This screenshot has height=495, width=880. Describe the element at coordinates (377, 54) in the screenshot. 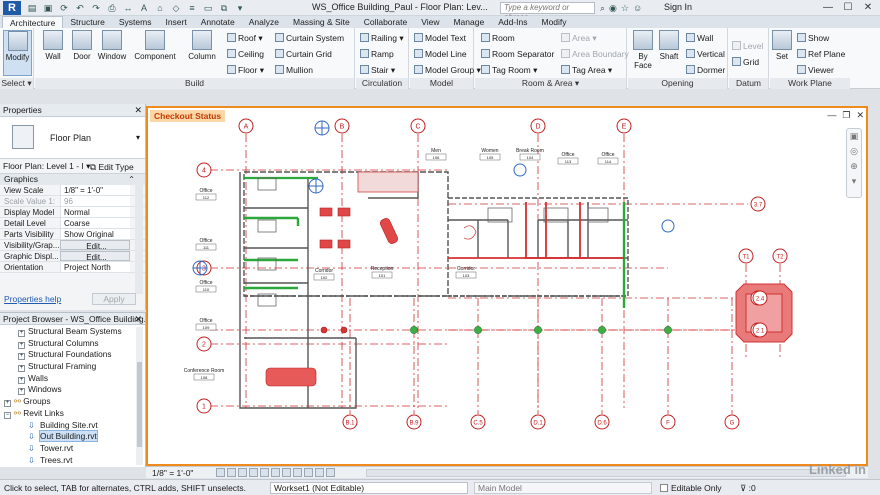

I see `ramp-button: Ramp` at that location.